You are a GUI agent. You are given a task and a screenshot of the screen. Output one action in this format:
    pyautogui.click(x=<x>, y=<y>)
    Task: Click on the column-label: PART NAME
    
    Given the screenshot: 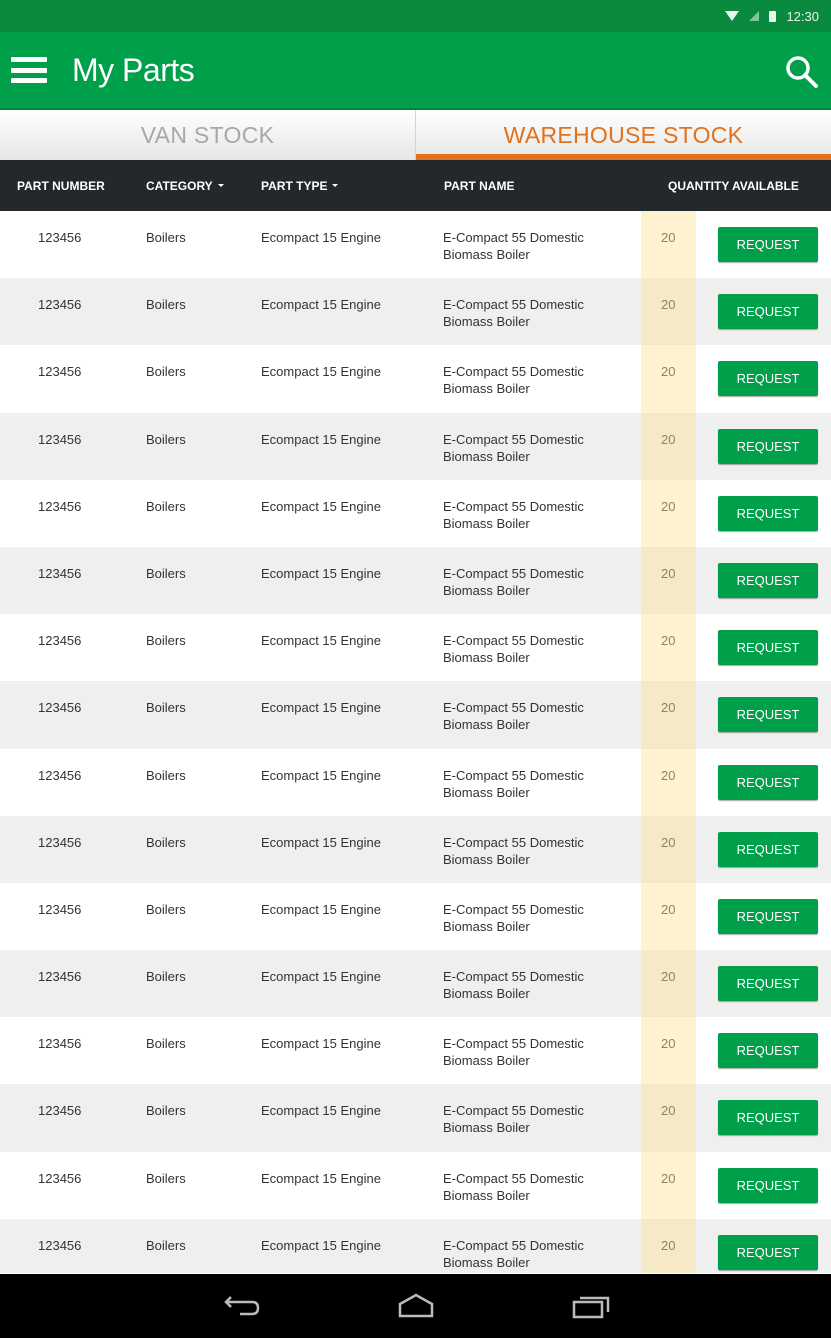 What is the action you would take?
    pyautogui.click(x=479, y=185)
    